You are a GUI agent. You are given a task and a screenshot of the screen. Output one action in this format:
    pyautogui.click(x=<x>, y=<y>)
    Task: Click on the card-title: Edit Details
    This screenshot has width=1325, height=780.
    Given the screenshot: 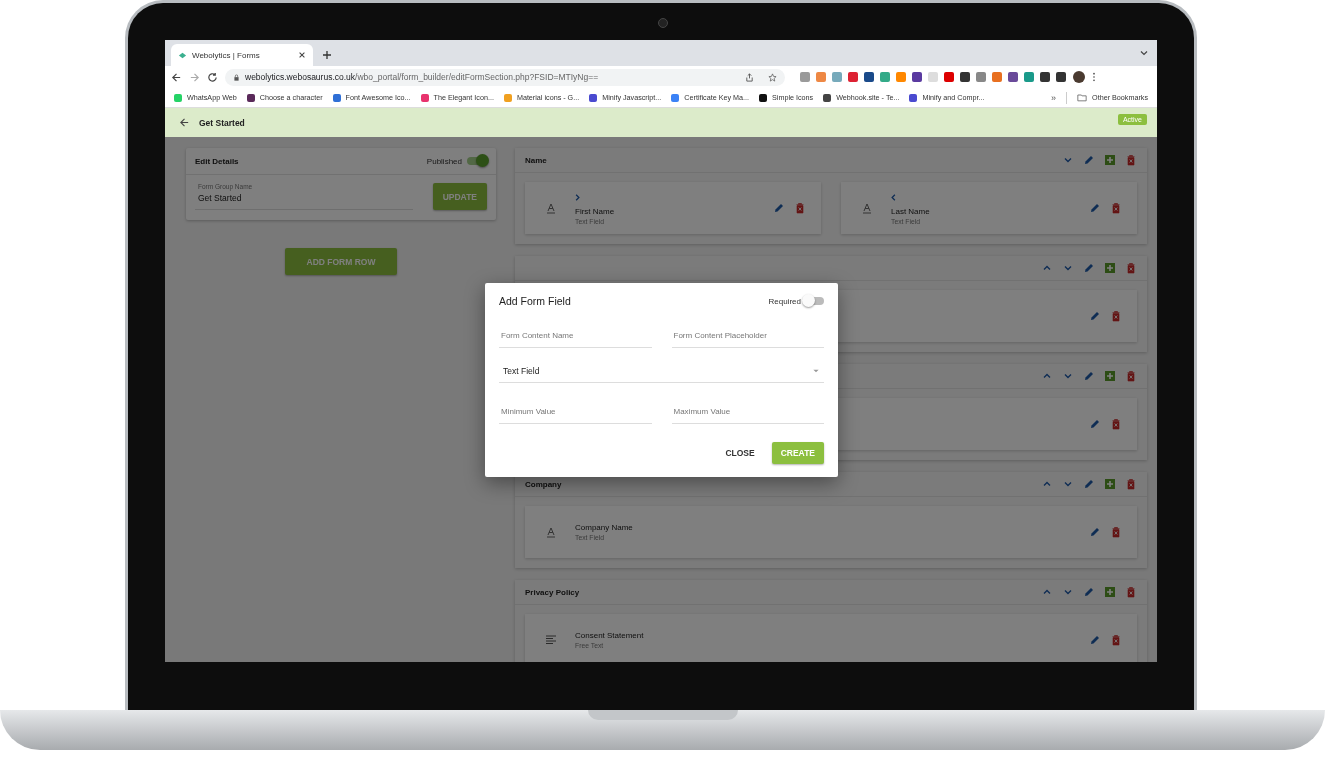 What is the action you would take?
    pyautogui.click(x=217, y=161)
    